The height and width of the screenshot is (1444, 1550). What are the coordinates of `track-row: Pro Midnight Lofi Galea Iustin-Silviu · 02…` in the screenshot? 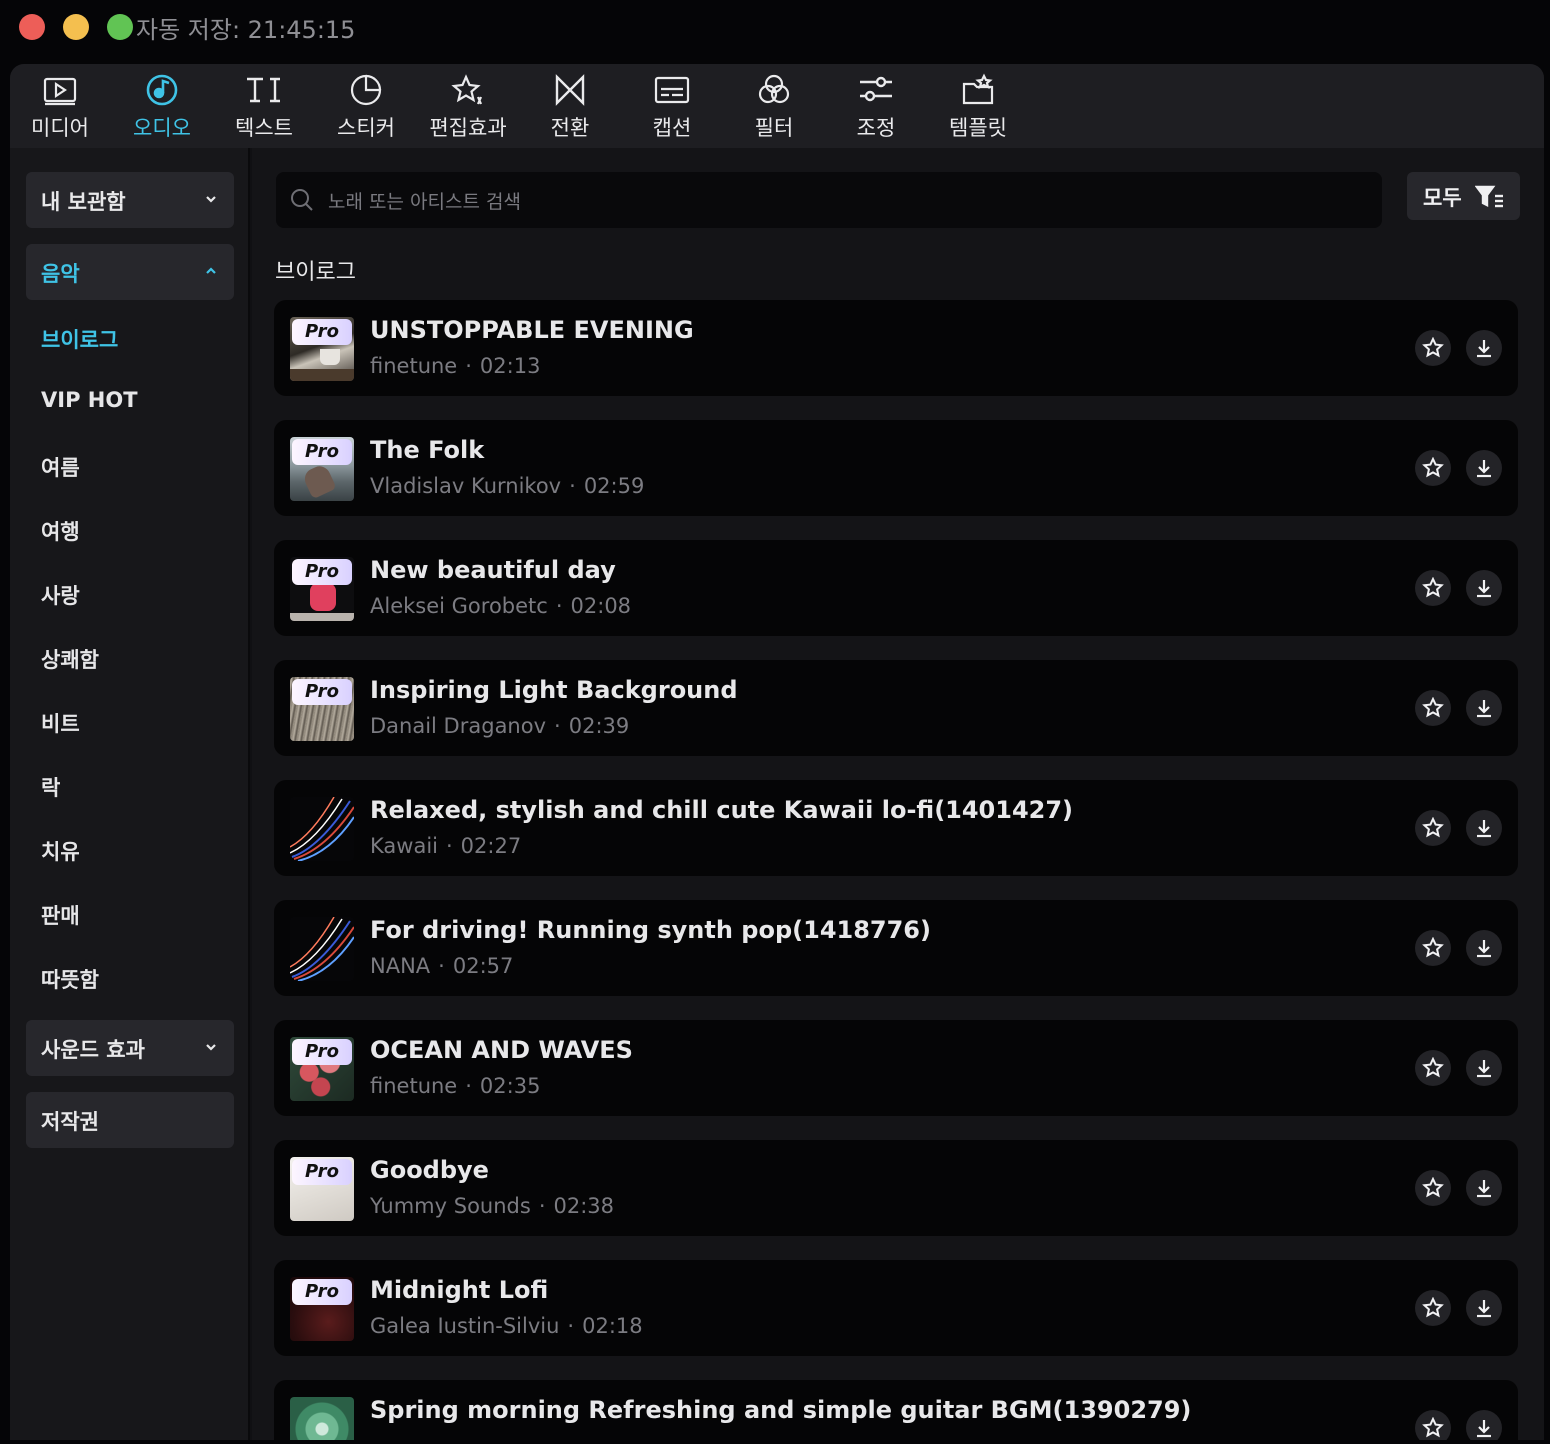 It's located at (896, 1308).